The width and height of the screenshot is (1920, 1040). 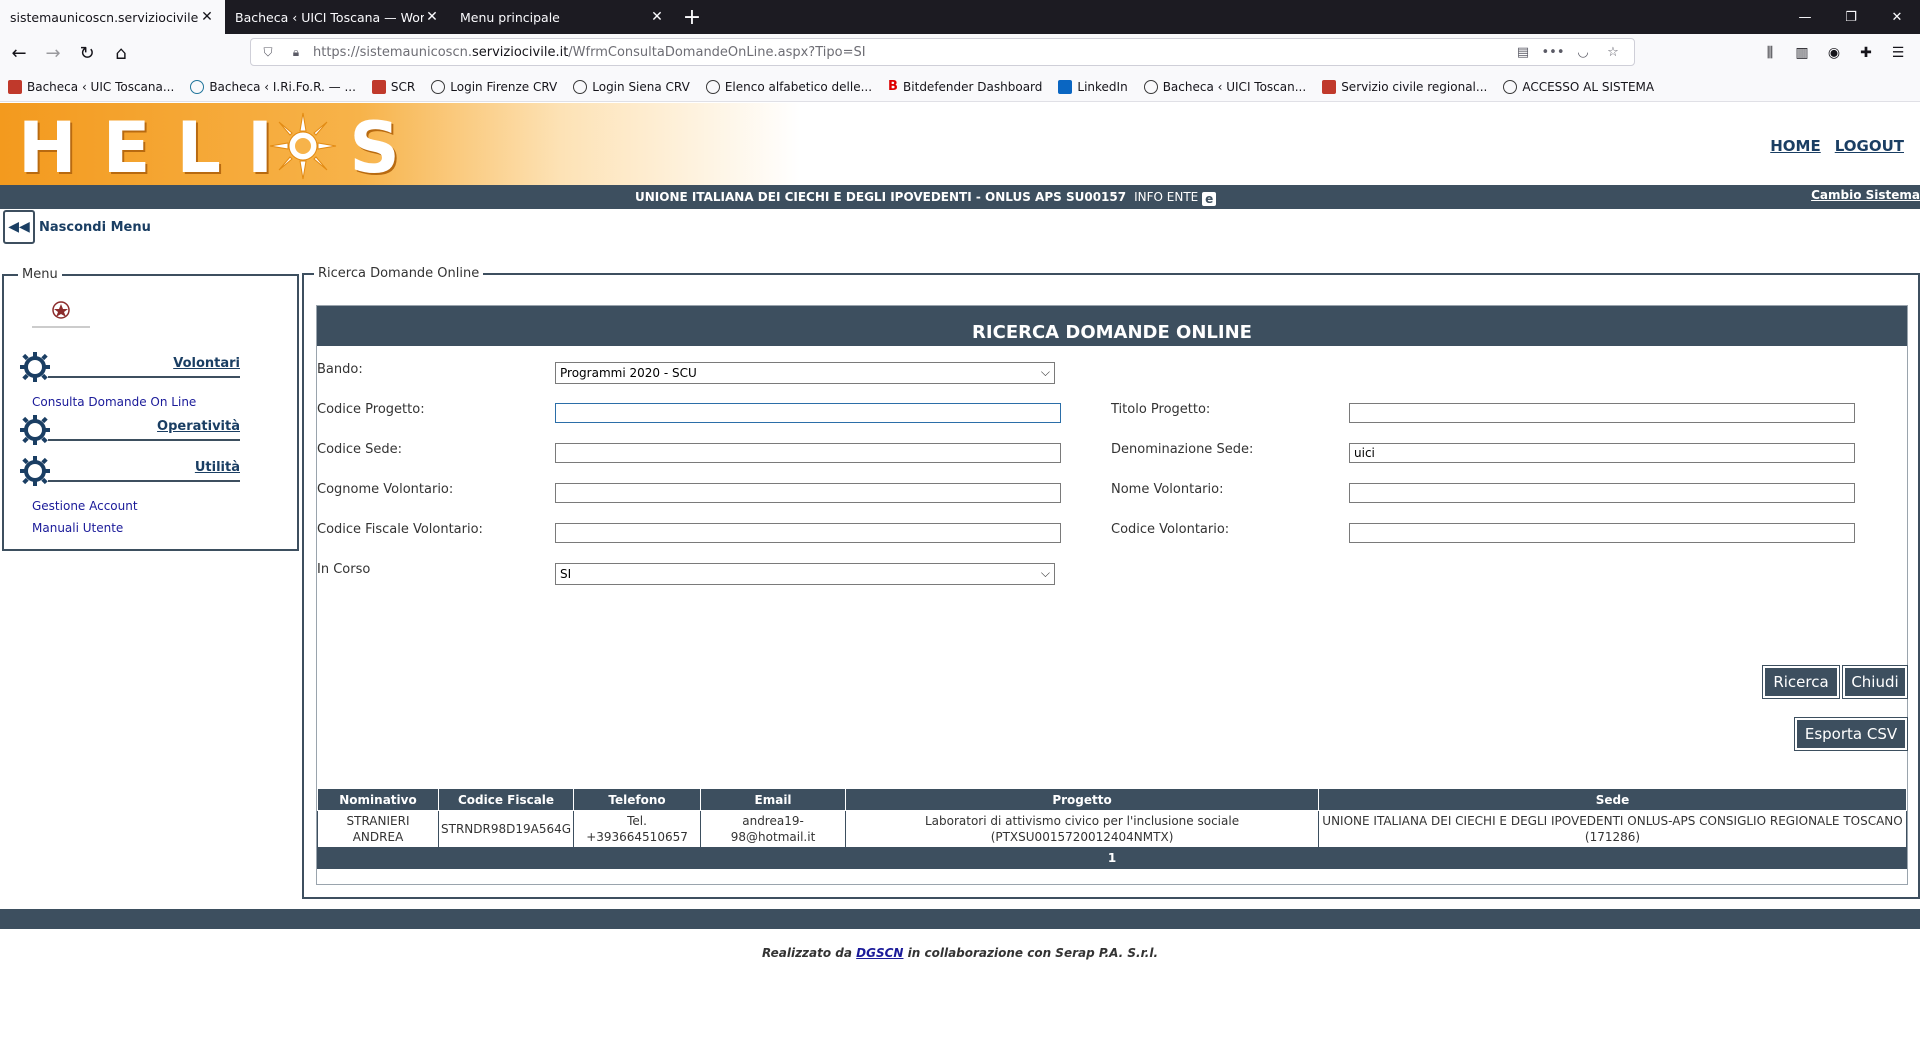 I want to click on sidebar-icon: ▥, so click(x=1802, y=53).